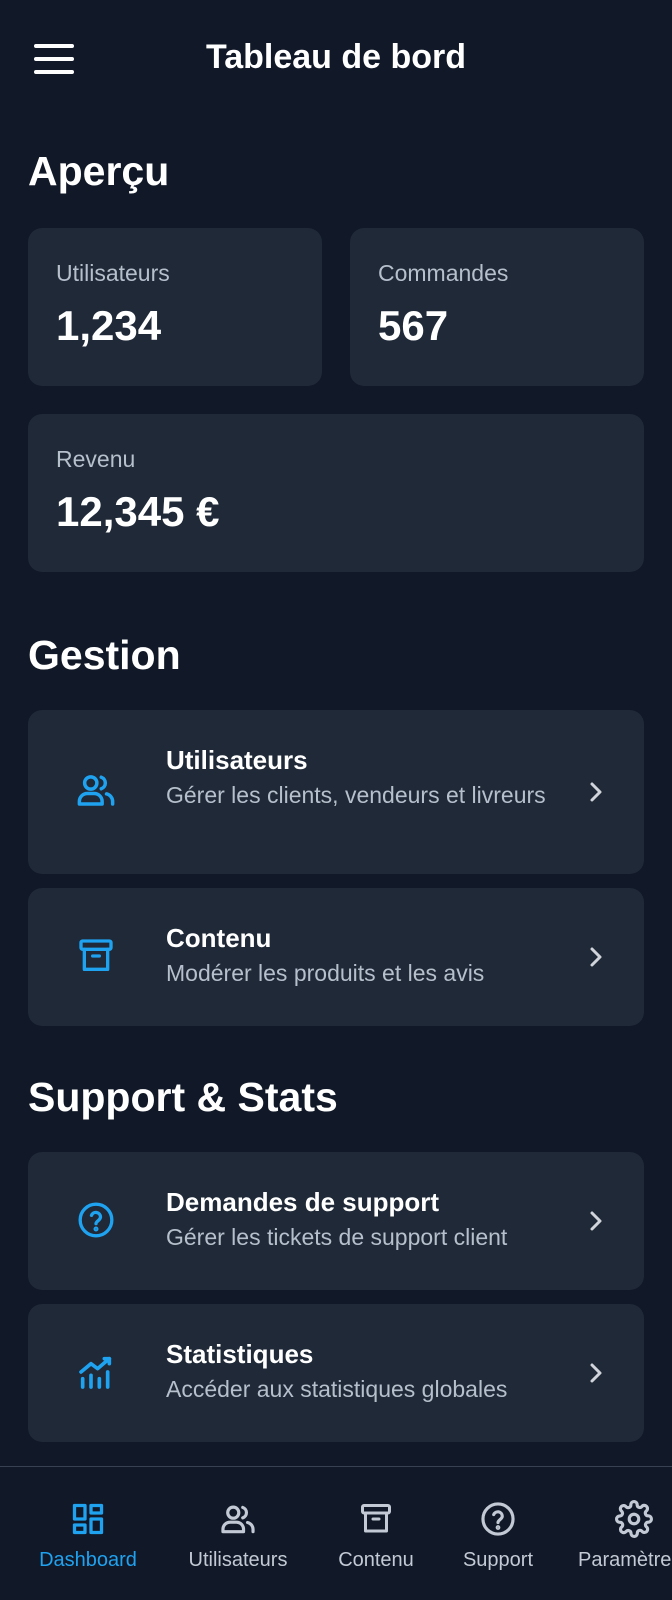  What do you see at coordinates (88, 1560) in the screenshot?
I see `nav-label: Dashboard` at bounding box center [88, 1560].